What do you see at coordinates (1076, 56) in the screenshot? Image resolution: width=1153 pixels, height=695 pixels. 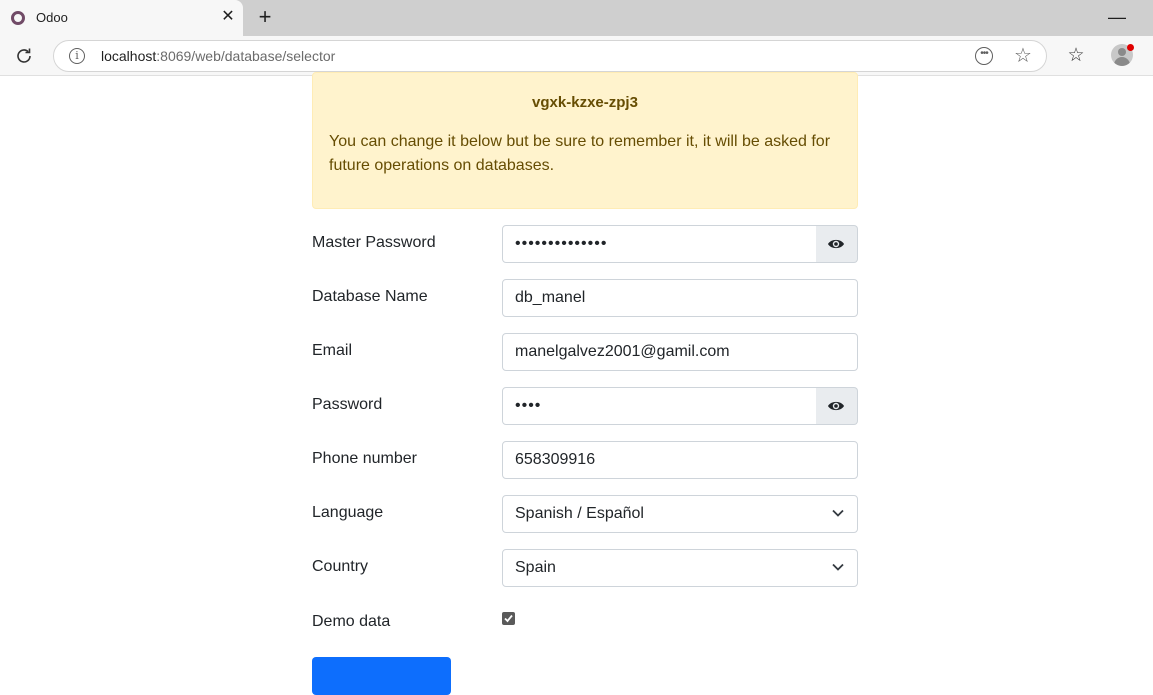 I see `favorites-icon: ☆` at bounding box center [1076, 56].